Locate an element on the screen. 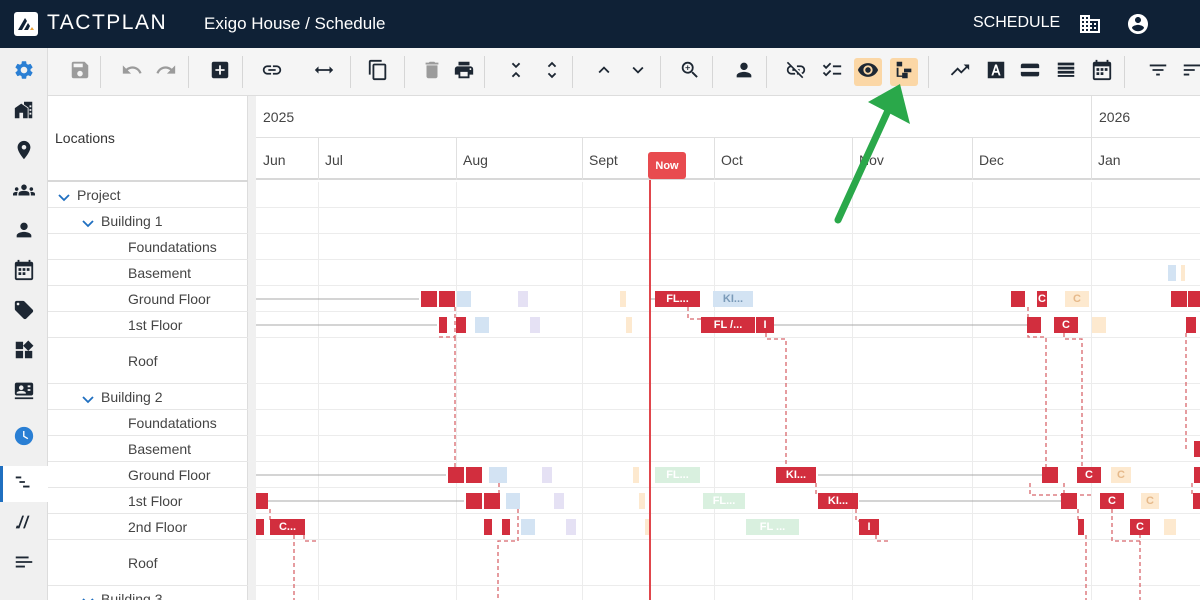 The image size is (1200, 600). rail-item-schedule is located at coordinates (24, 484).